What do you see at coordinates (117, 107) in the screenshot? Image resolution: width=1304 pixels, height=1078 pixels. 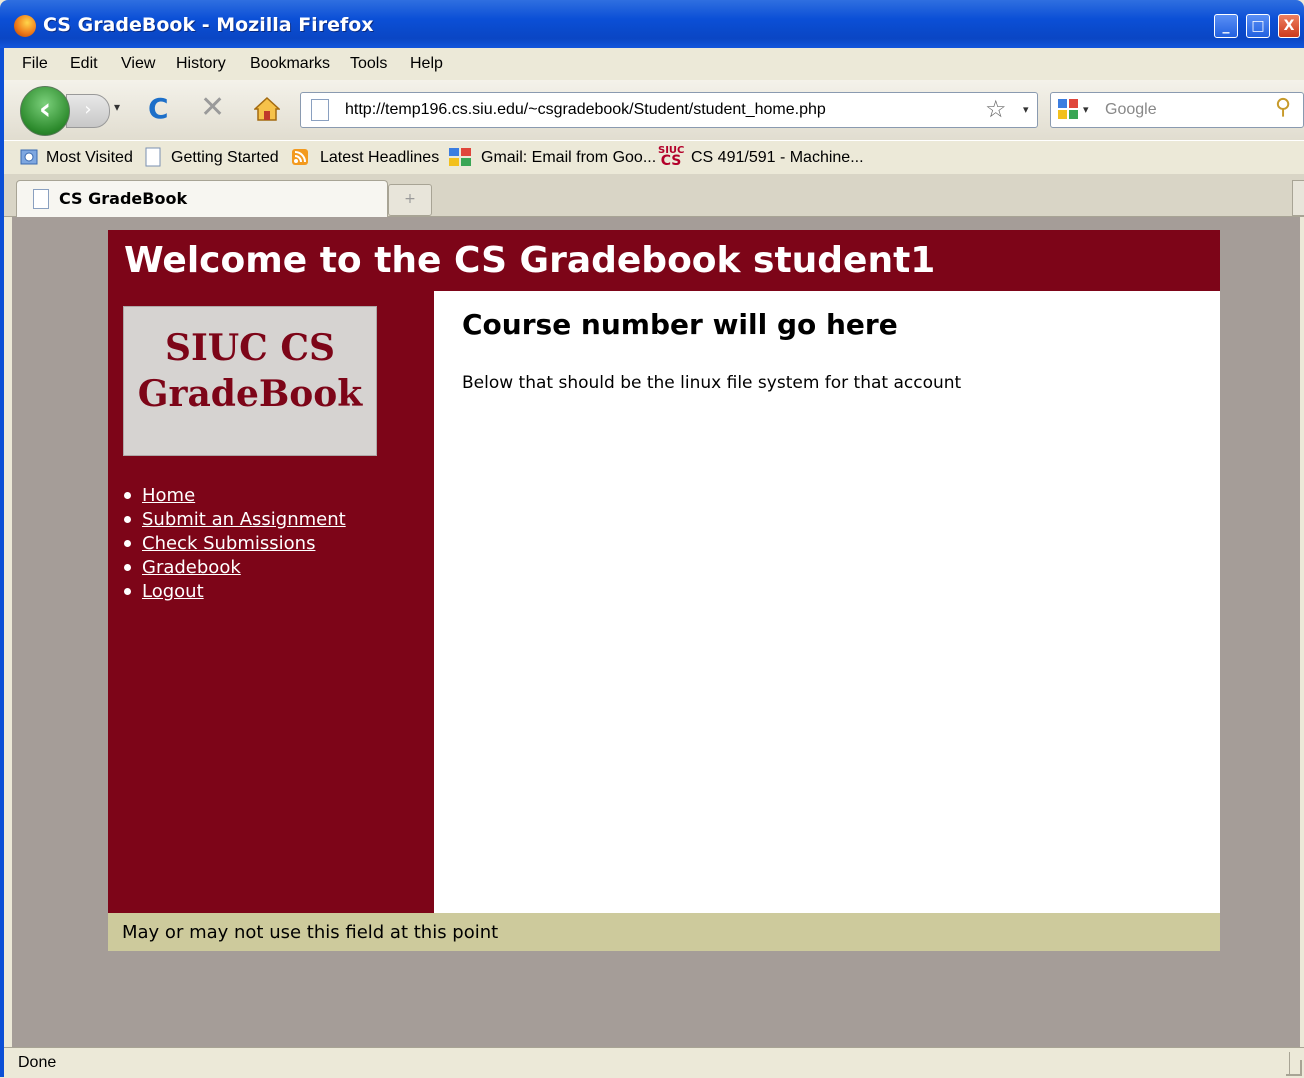 I see `history-dropdown-icon: ▾` at bounding box center [117, 107].